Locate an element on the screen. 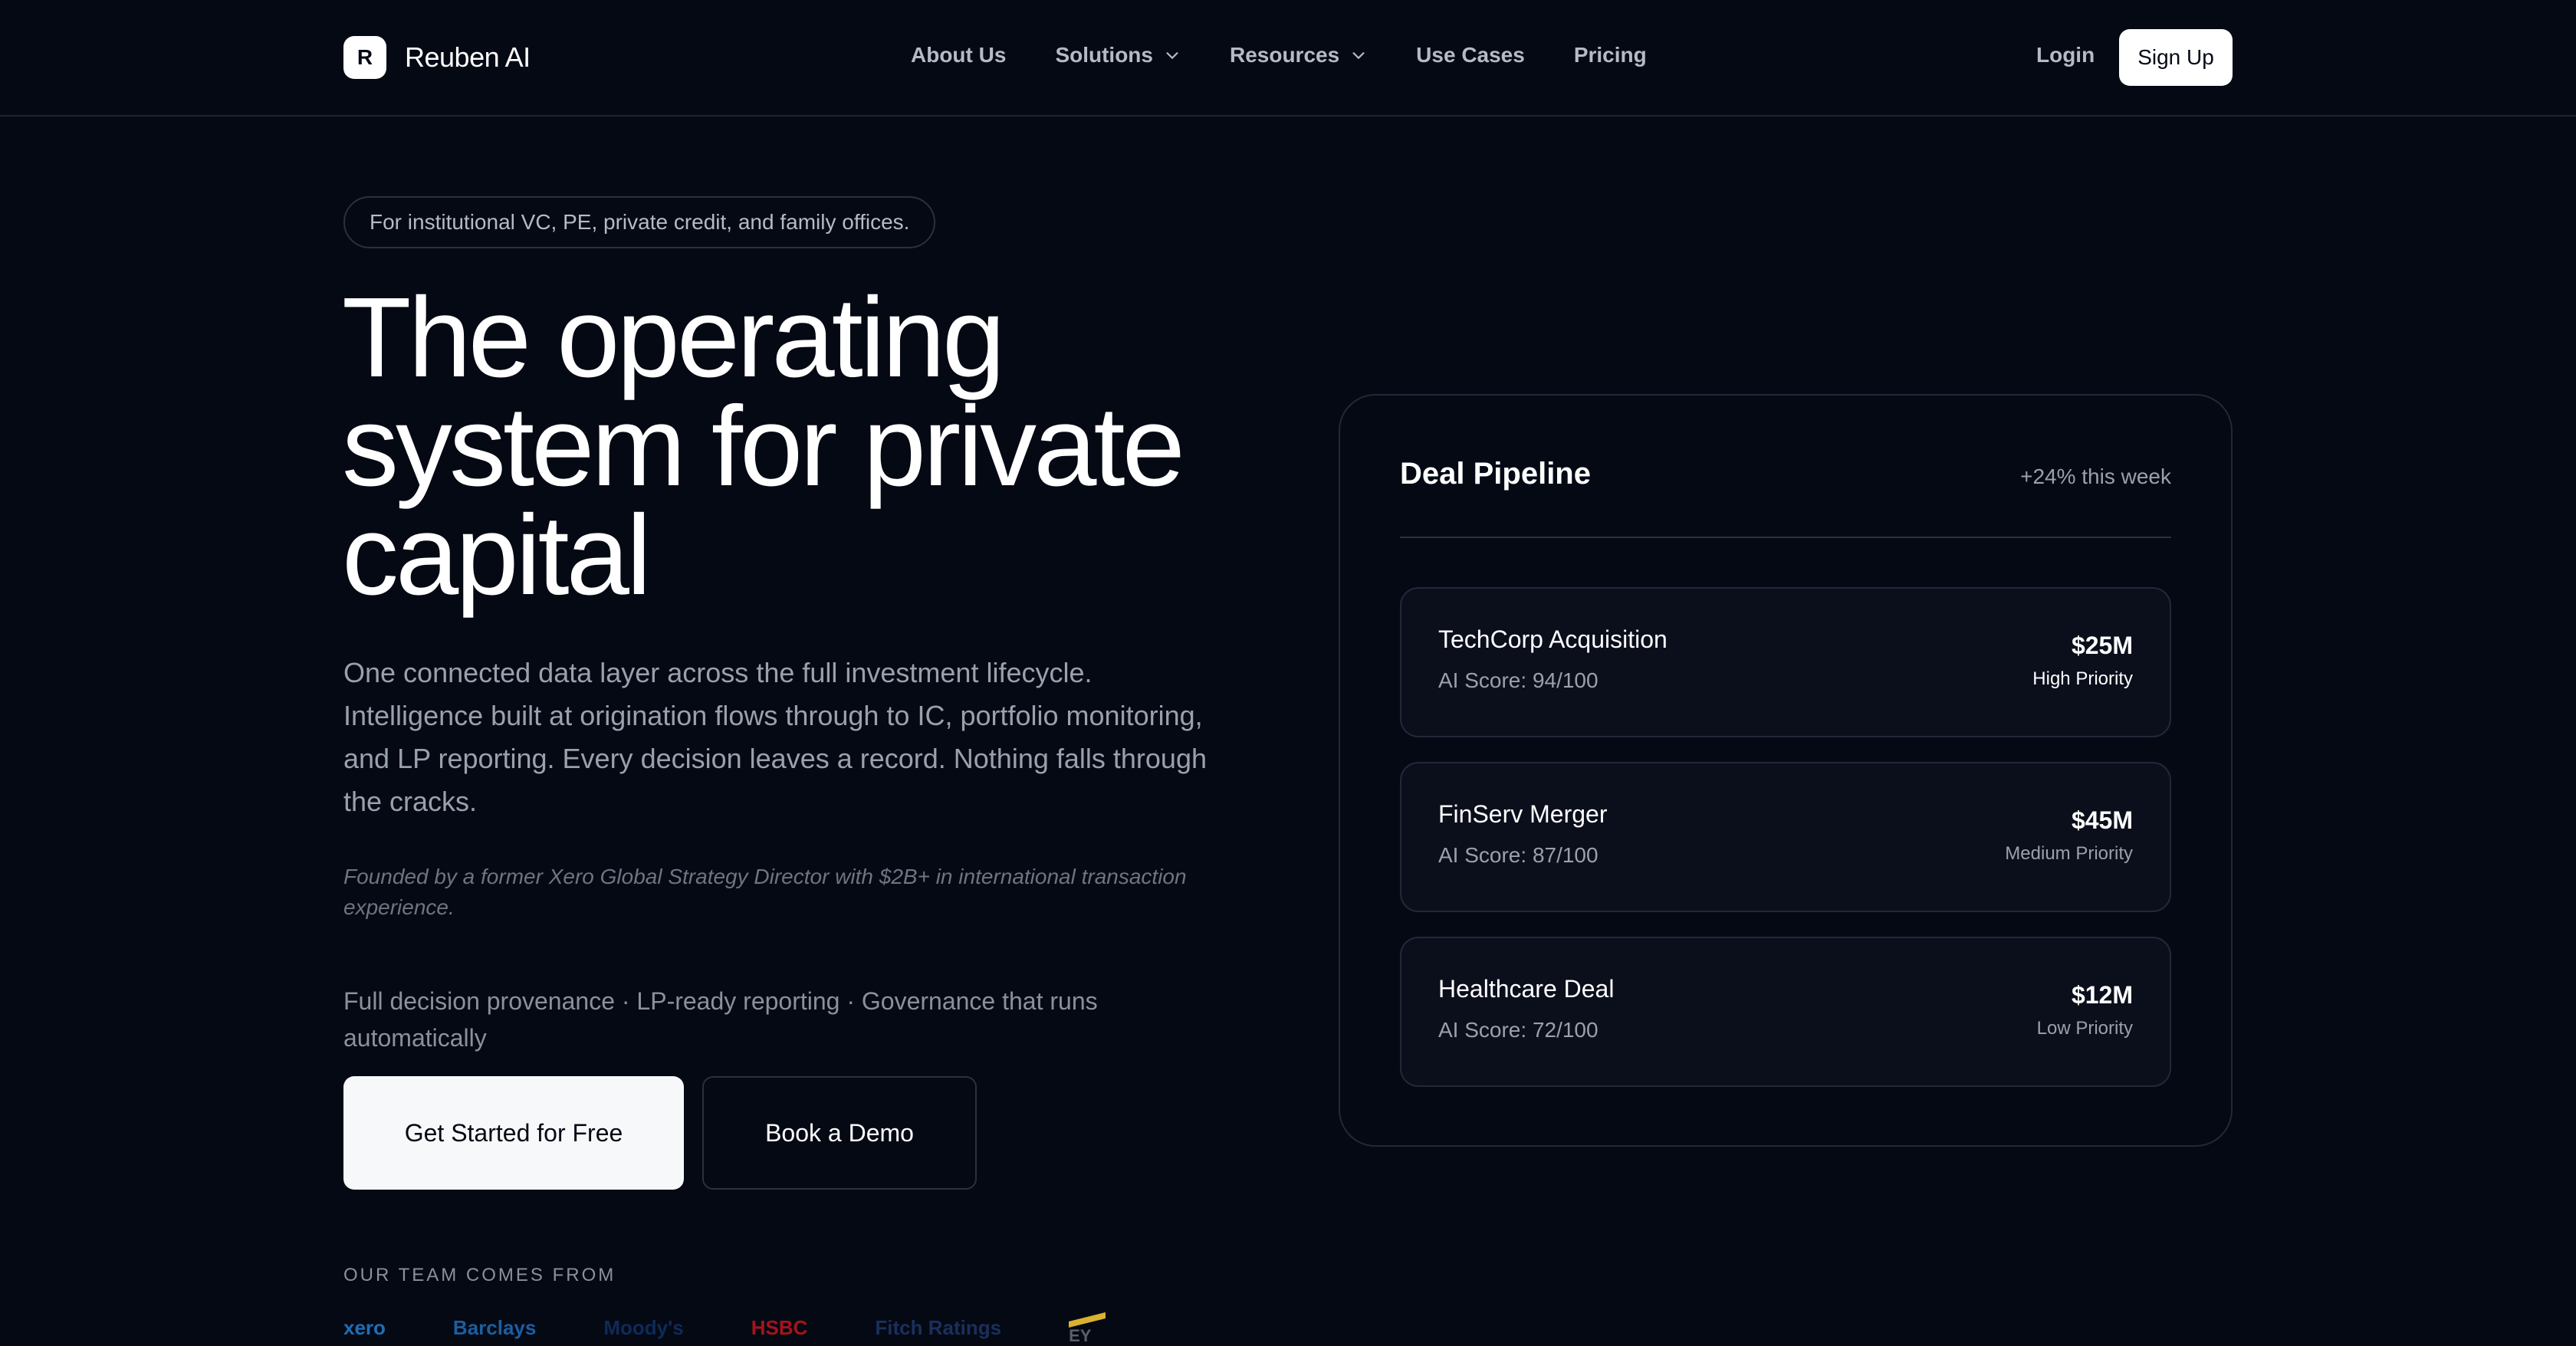  ey-logo: EY is located at coordinates (1087, 1329).